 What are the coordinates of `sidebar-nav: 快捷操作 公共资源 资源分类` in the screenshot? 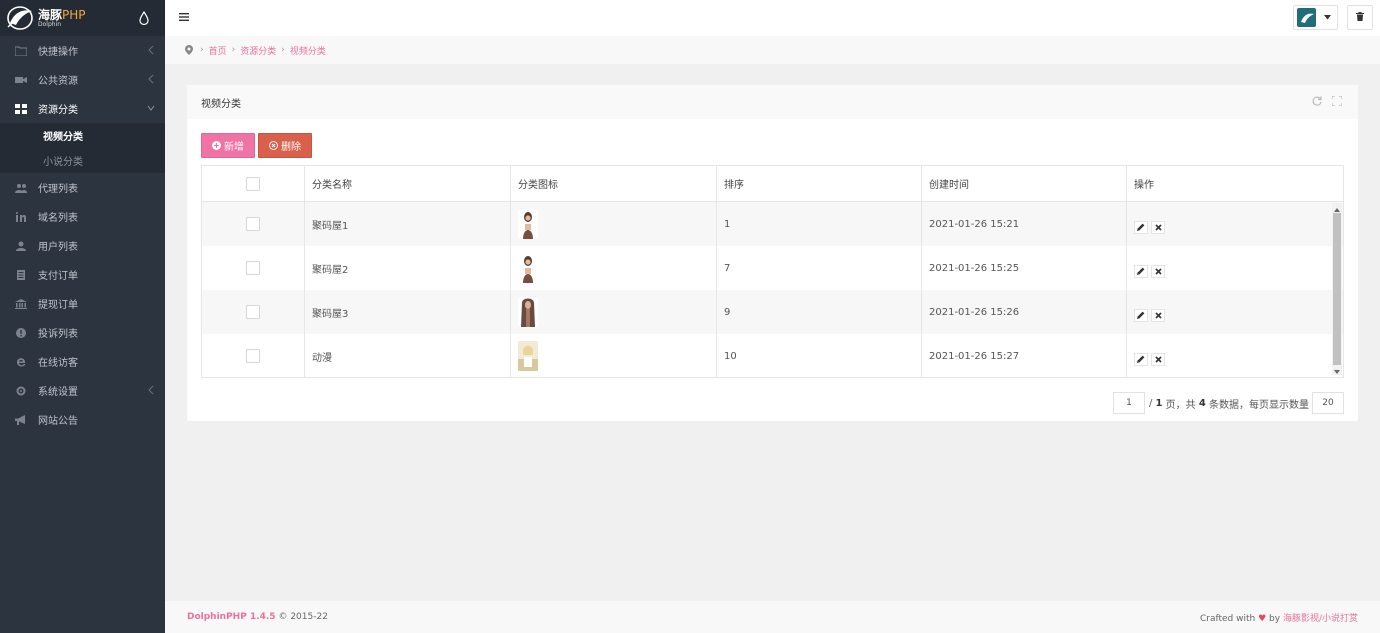 It's located at (82, 79).